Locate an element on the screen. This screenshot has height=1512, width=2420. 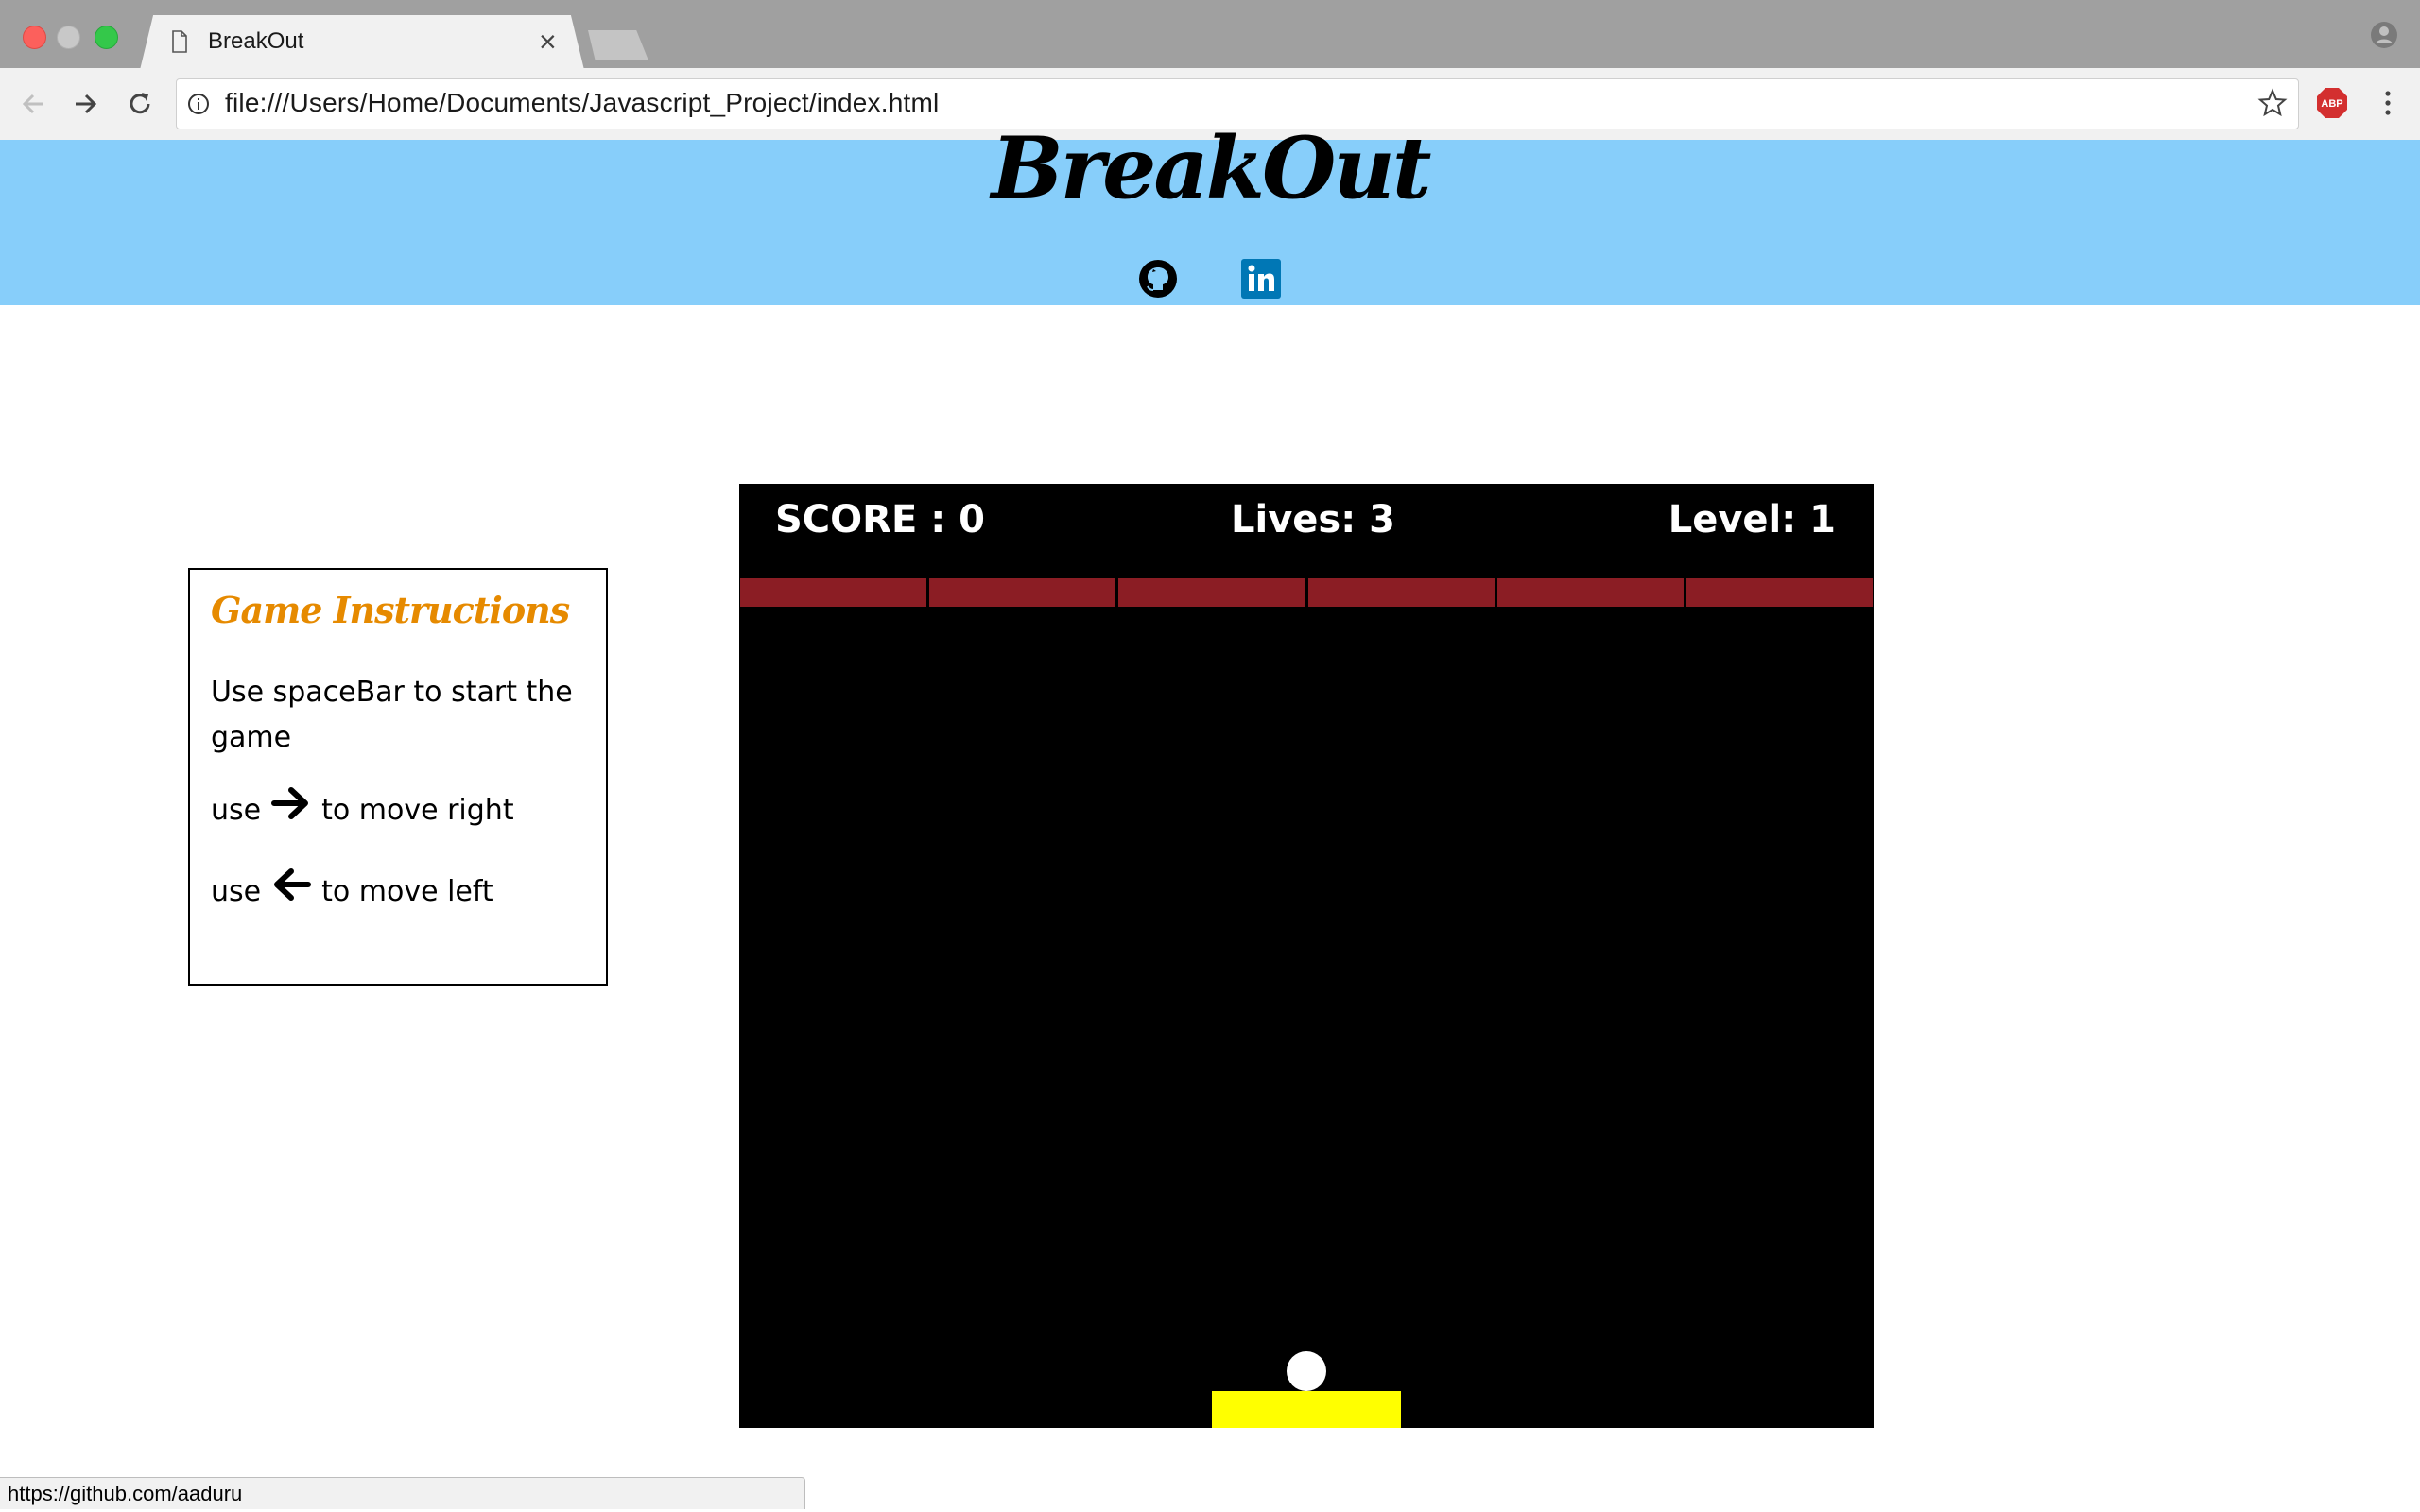
brick-row is located at coordinates (1307, 592).